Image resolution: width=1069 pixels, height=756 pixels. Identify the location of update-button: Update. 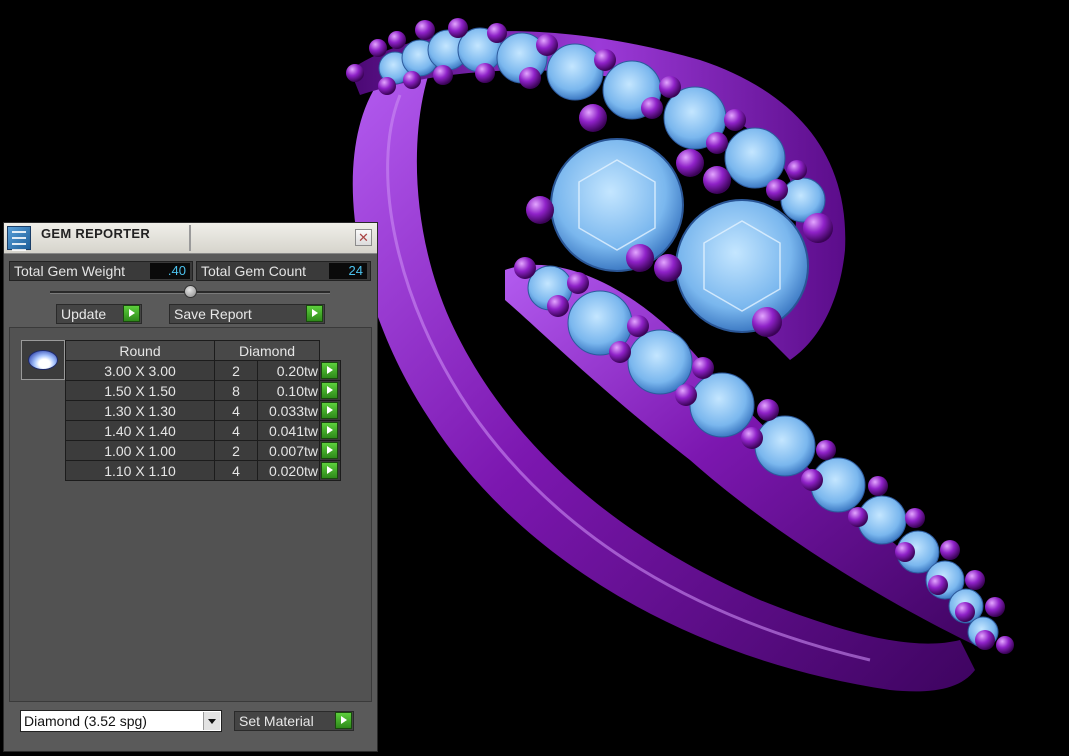
(99, 314).